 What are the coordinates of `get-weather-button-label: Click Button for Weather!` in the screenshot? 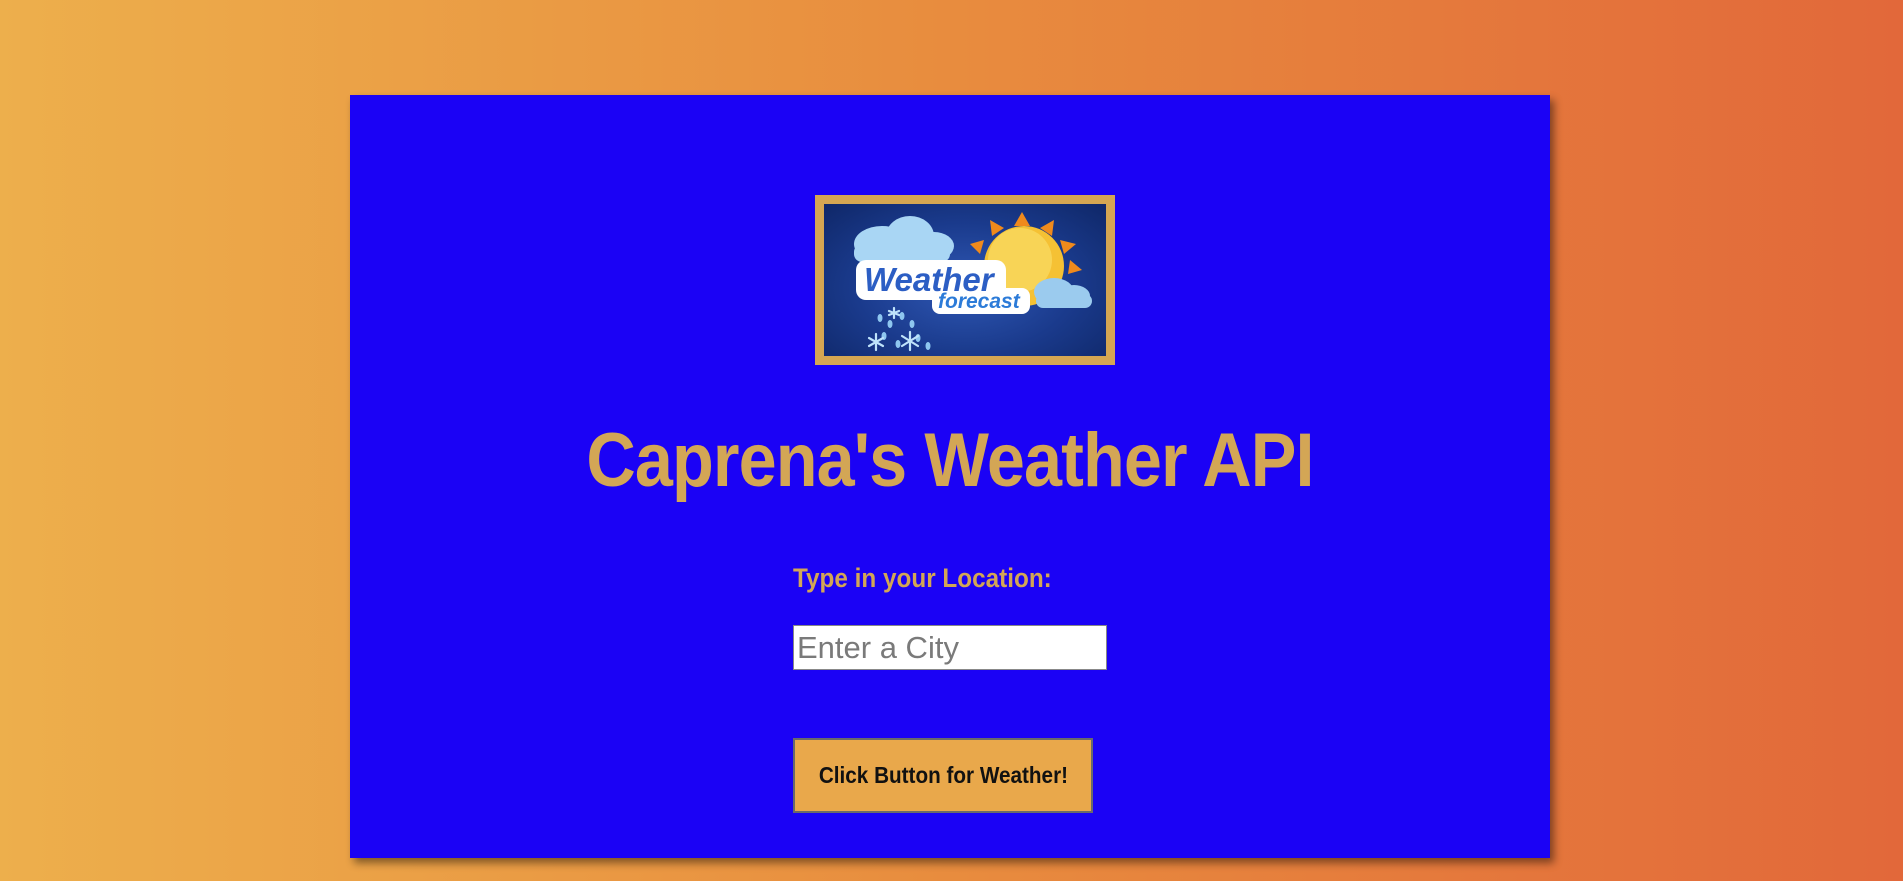 It's located at (943, 775).